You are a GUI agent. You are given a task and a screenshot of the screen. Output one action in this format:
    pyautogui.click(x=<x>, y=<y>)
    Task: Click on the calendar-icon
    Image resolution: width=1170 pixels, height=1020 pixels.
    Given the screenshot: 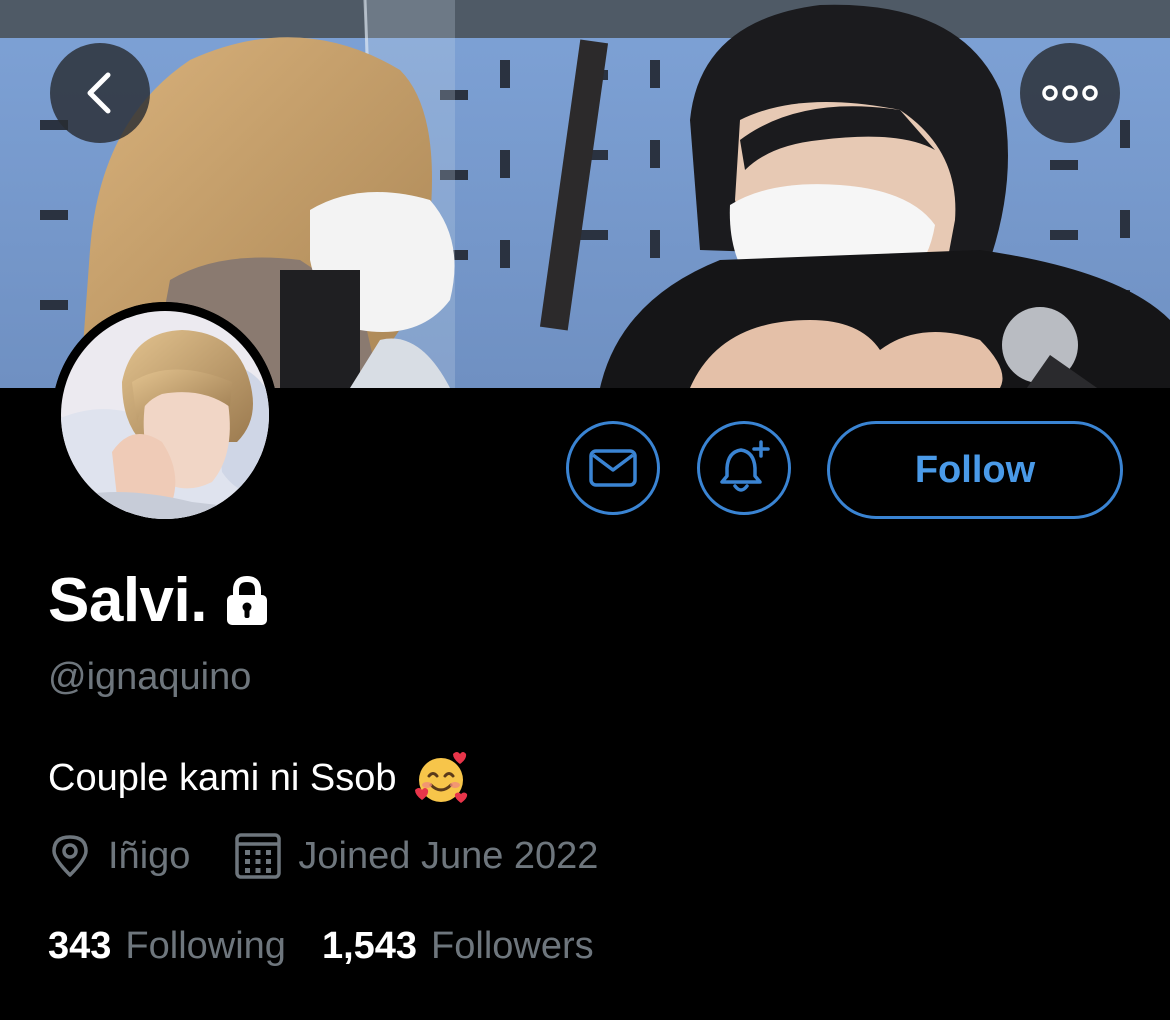 What is the action you would take?
    pyautogui.click(x=258, y=856)
    